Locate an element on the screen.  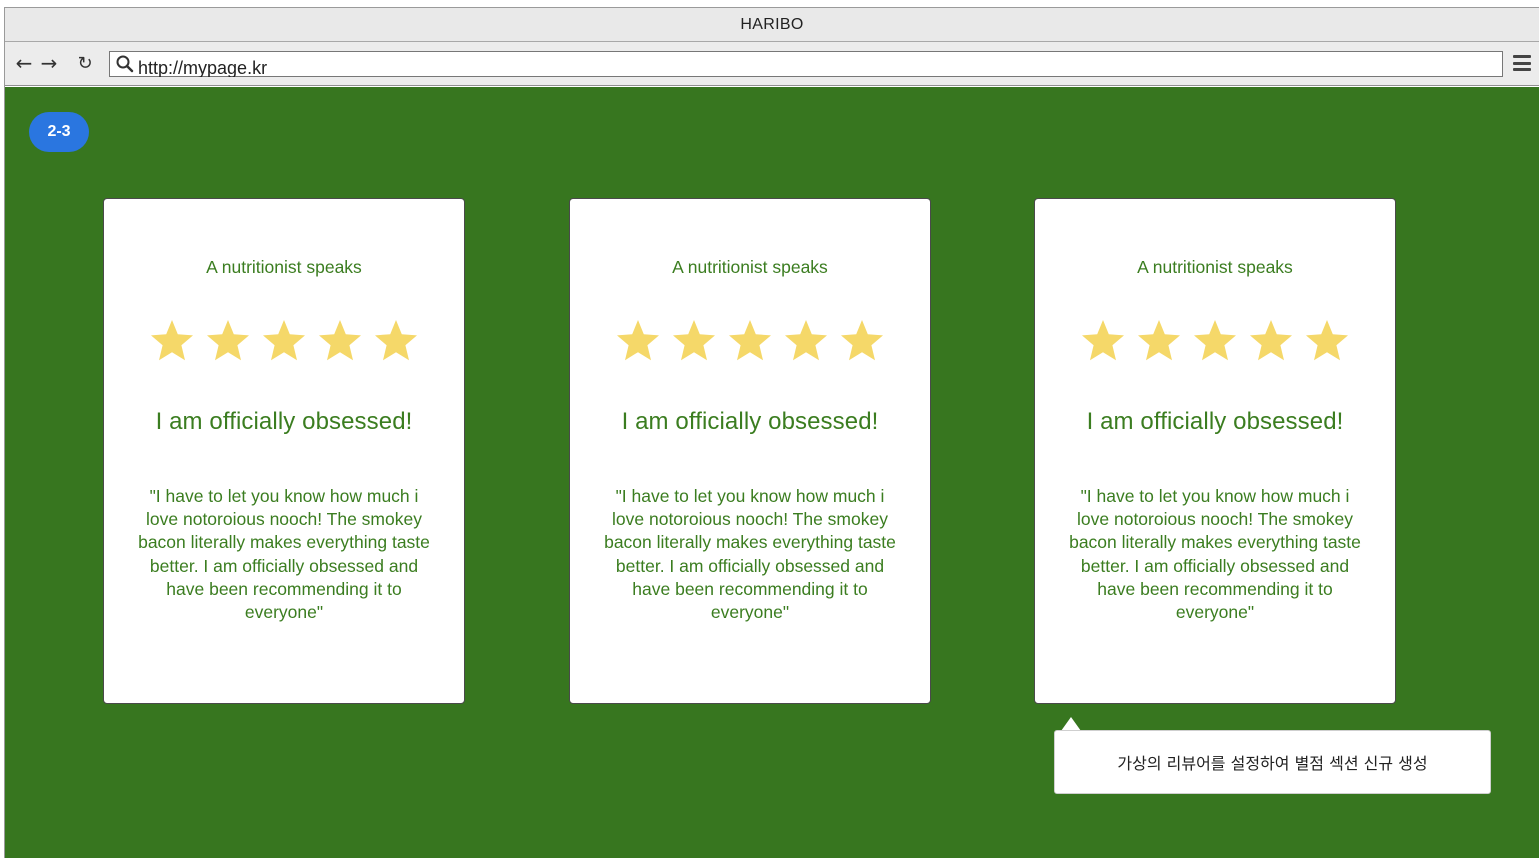
address-bar is located at coordinates (806, 64).